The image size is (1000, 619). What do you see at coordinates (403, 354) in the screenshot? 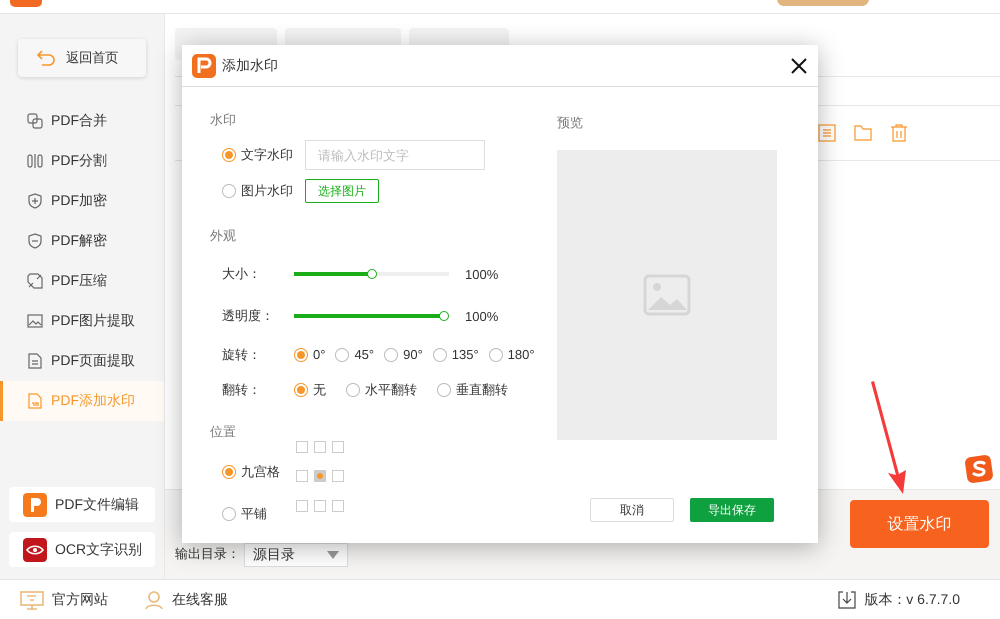
I see `radio-option: 90°` at bounding box center [403, 354].